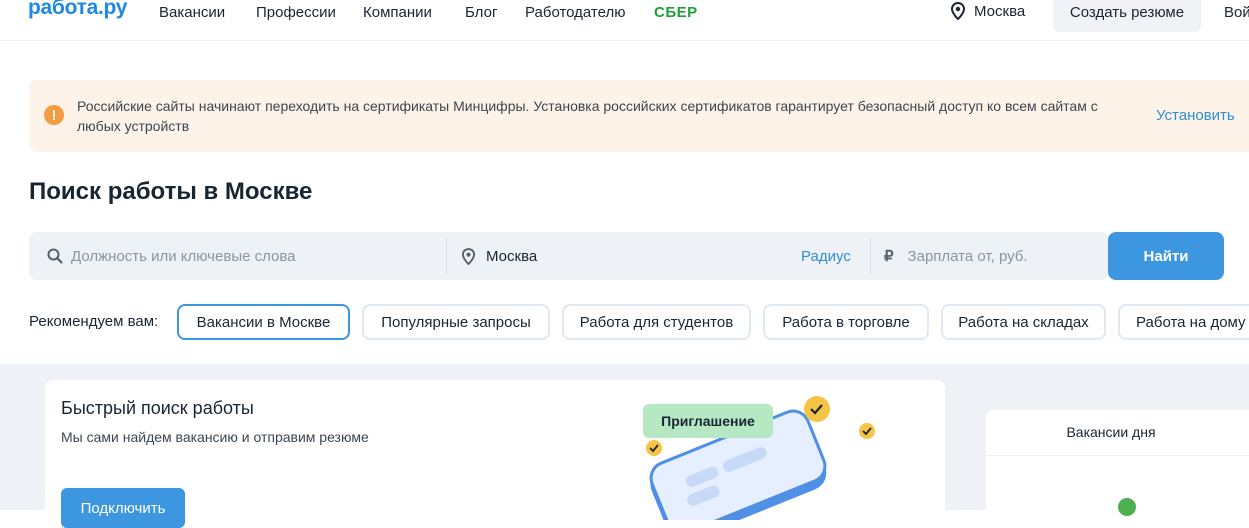 The image size is (1249, 528). I want to click on login-link: Вой, so click(1236, 12).